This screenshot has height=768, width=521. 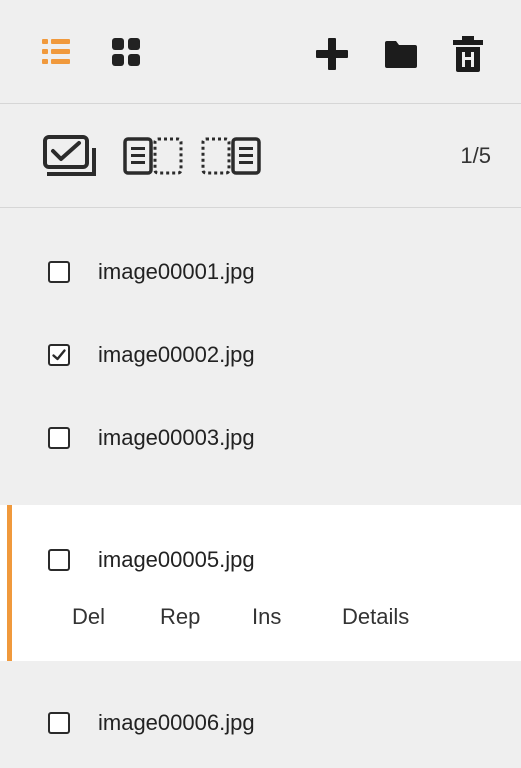 I want to click on item-checkbox-checked, so click(x=59, y=355).